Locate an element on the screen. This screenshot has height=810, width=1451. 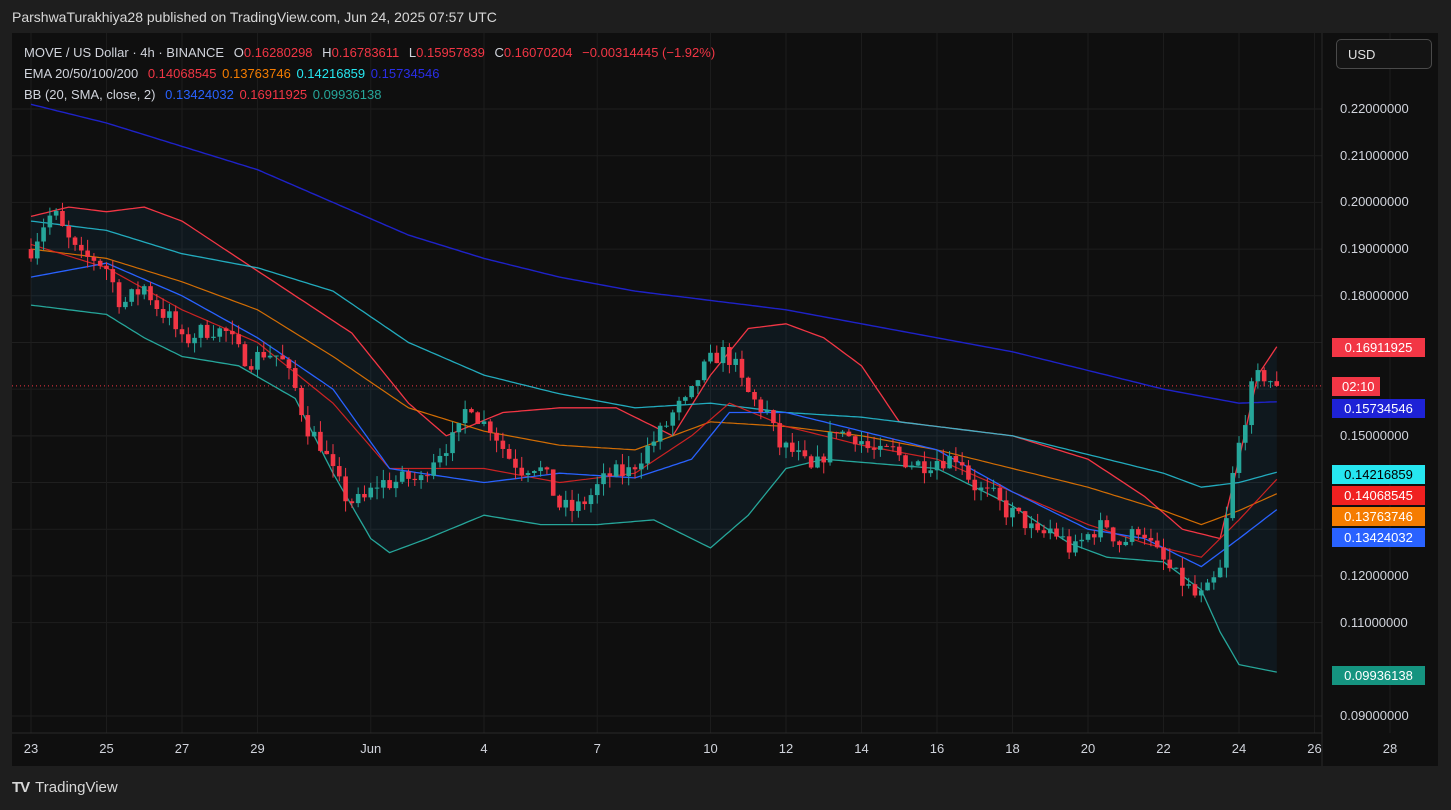
y-tick-label: 0.22000000 is located at coordinates (1374, 108).